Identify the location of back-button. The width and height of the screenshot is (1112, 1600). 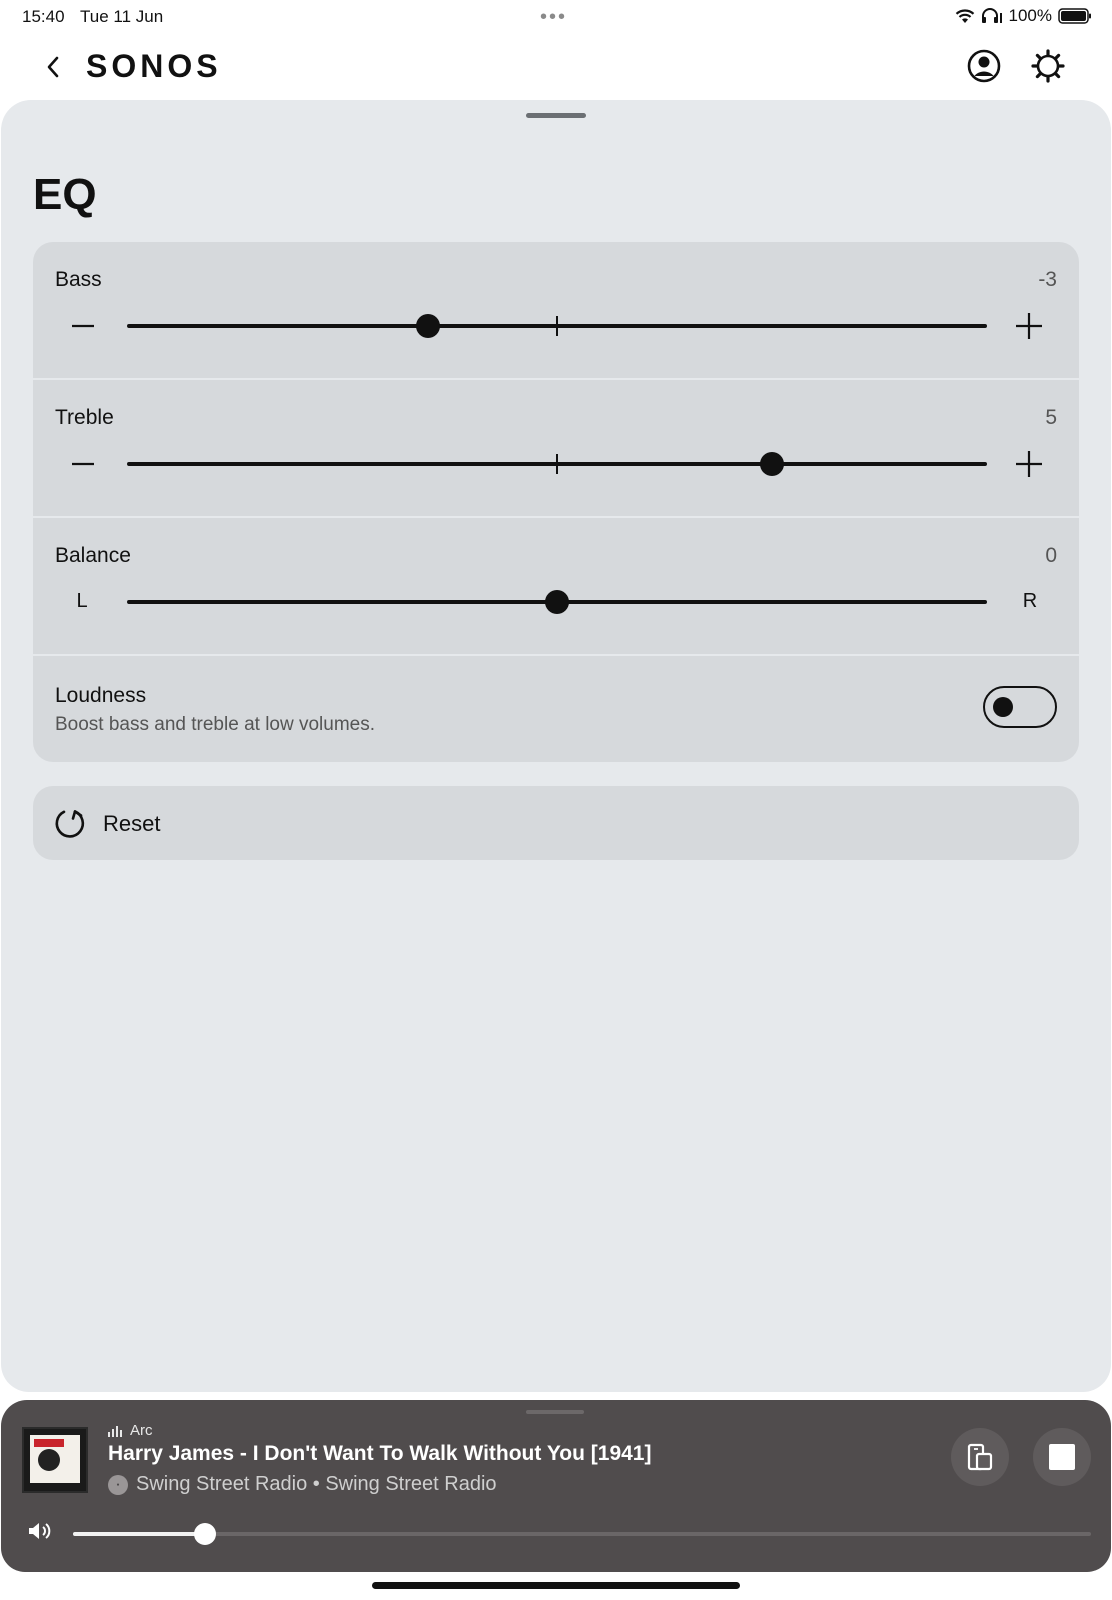
(53, 67).